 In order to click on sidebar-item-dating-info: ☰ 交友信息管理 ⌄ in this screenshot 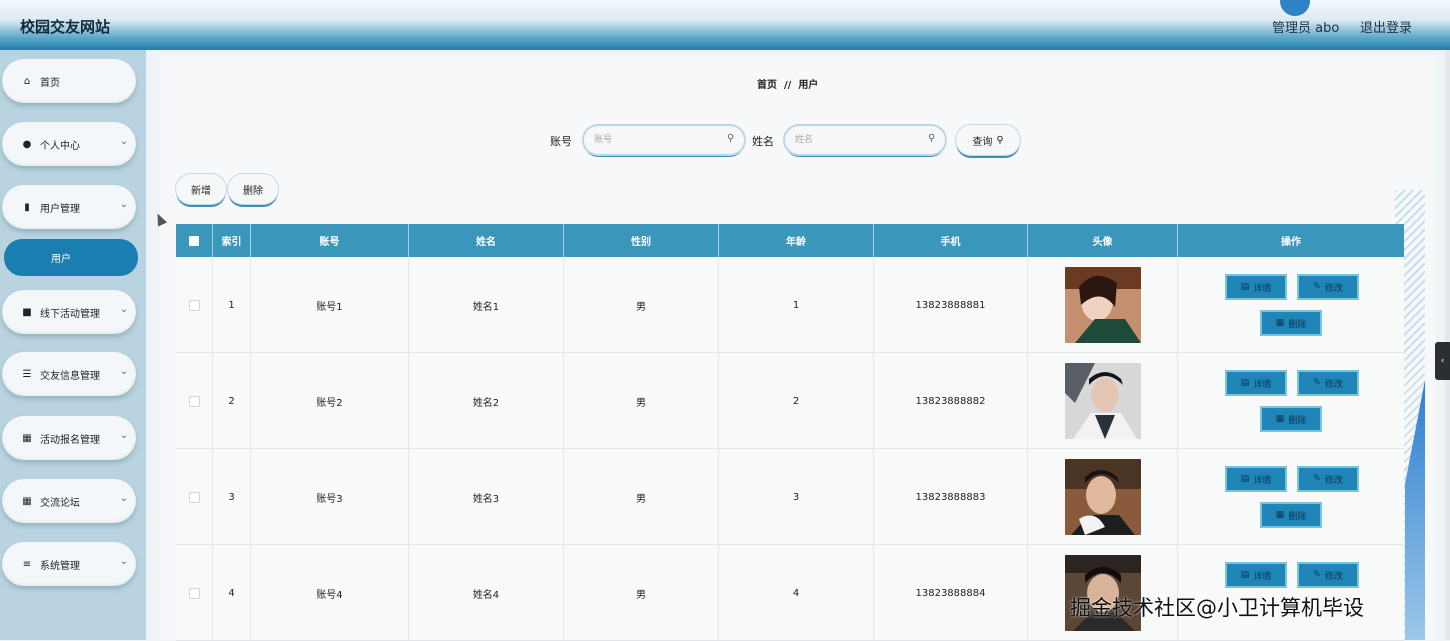, I will do `click(69, 374)`.